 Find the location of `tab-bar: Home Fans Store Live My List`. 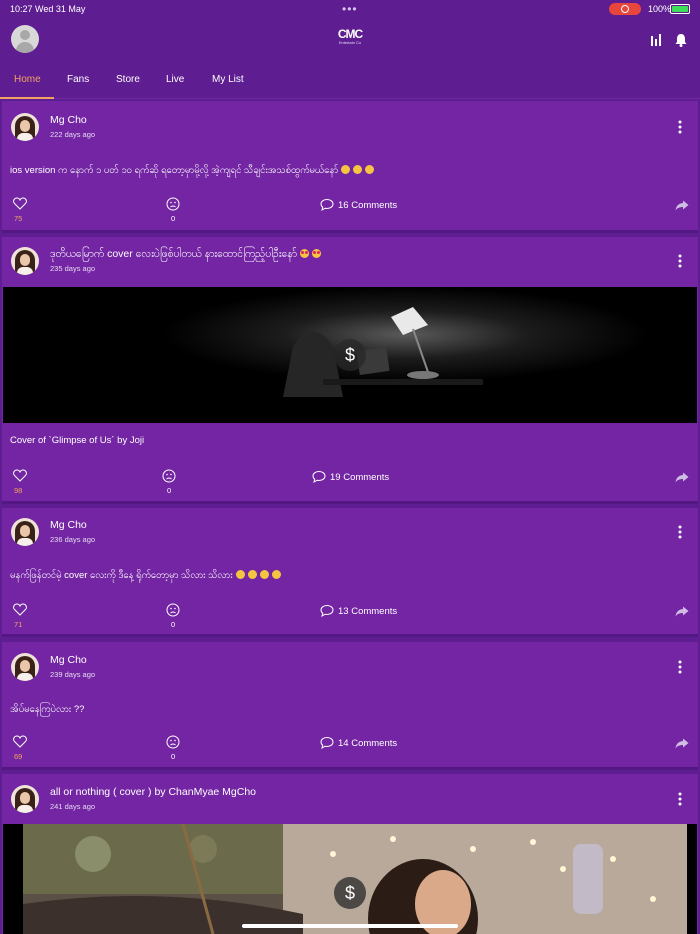

tab-bar: Home Fans Store Live My List is located at coordinates (350, 80).